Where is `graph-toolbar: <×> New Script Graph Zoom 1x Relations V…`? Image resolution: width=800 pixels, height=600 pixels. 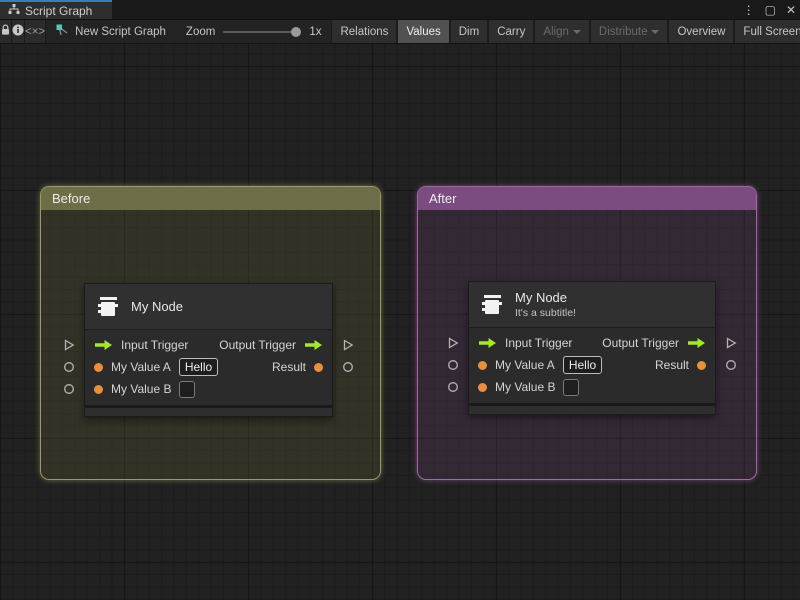 graph-toolbar: <×> New Script Graph Zoom 1x Relations V… is located at coordinates (400, 31).